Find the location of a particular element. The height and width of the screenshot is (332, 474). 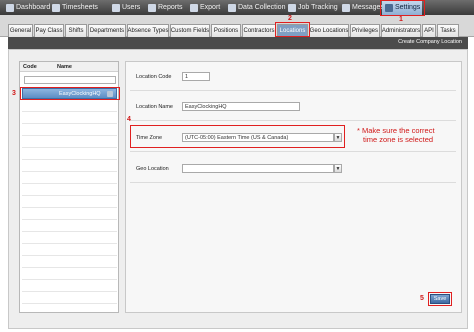

nav-reports: Reports is located at coordinates (165, 7).